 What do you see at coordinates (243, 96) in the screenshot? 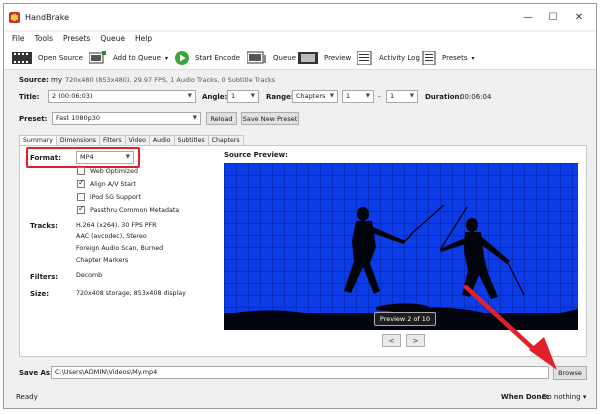
I see `angle-select: 1 ▼` at bounding box center [243, 96].